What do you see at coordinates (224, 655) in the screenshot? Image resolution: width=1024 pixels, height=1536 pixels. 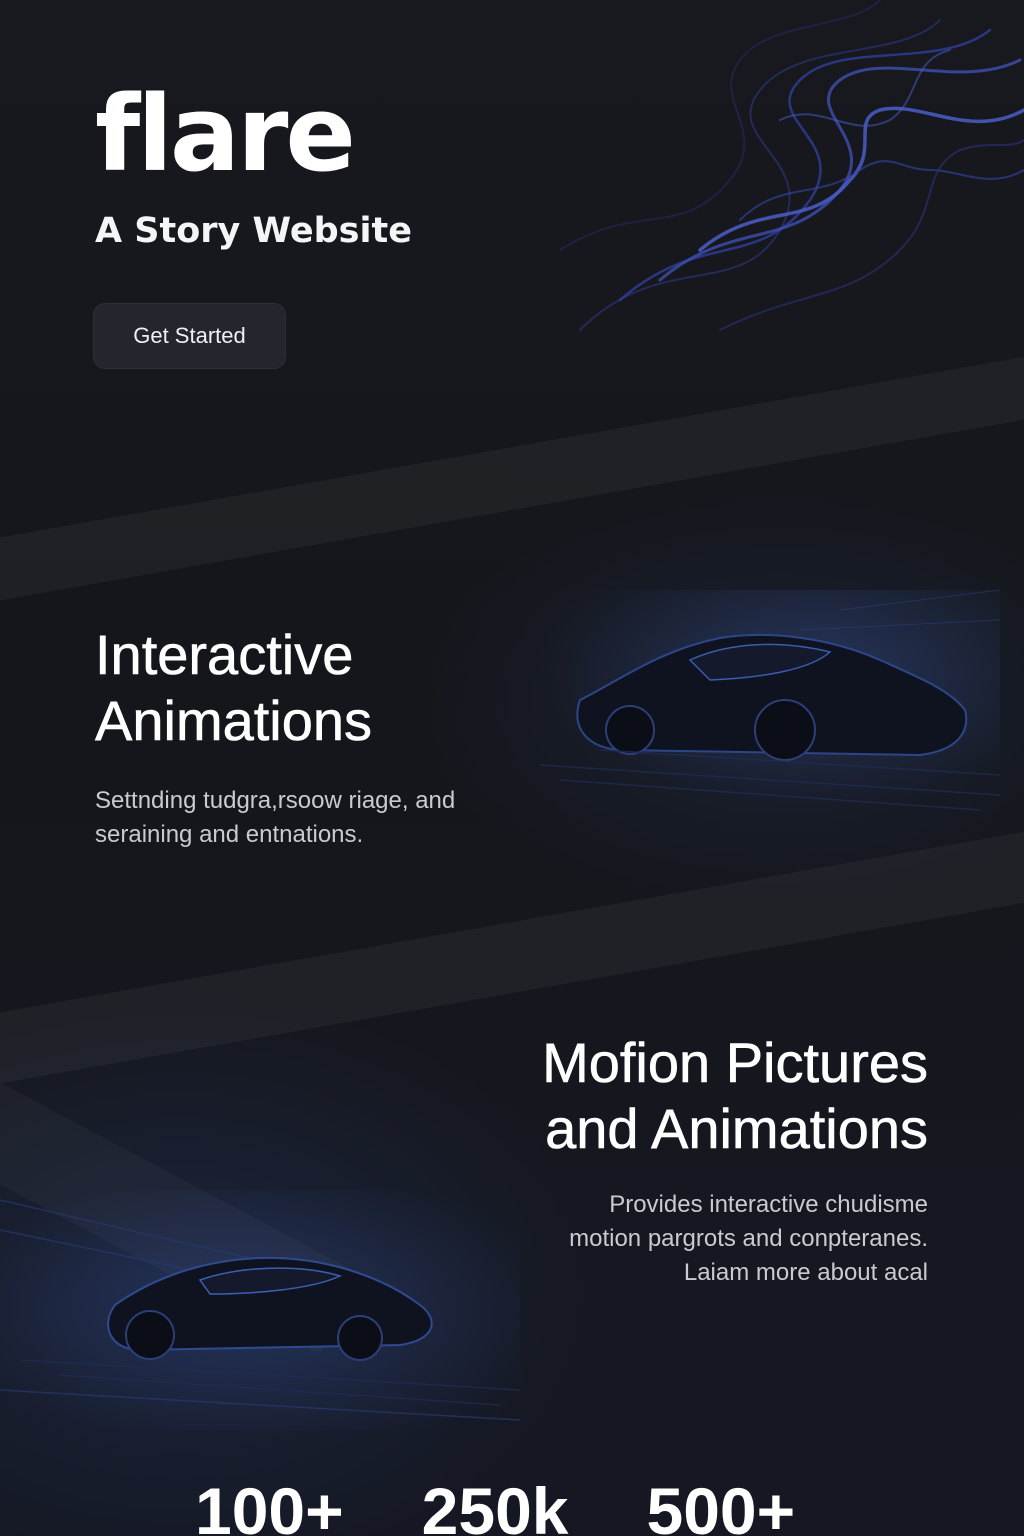 I see `section-title-line: Interactive` at bounding box center [224, 655].